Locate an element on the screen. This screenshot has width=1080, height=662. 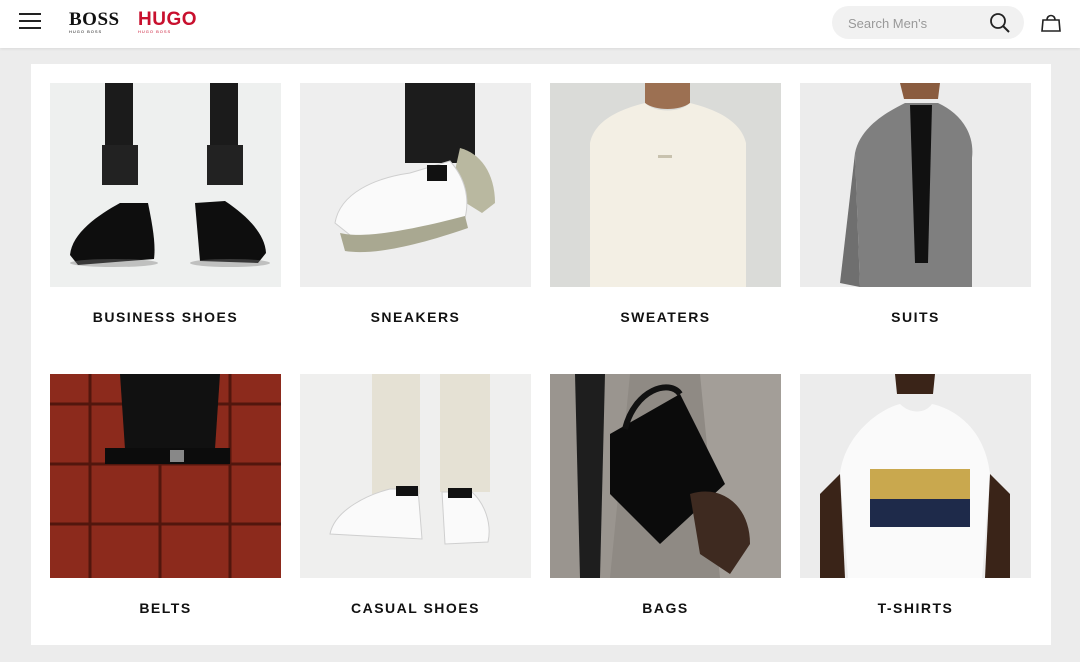
category-tile-belts: BELTS is located at coordinates (165, 495).